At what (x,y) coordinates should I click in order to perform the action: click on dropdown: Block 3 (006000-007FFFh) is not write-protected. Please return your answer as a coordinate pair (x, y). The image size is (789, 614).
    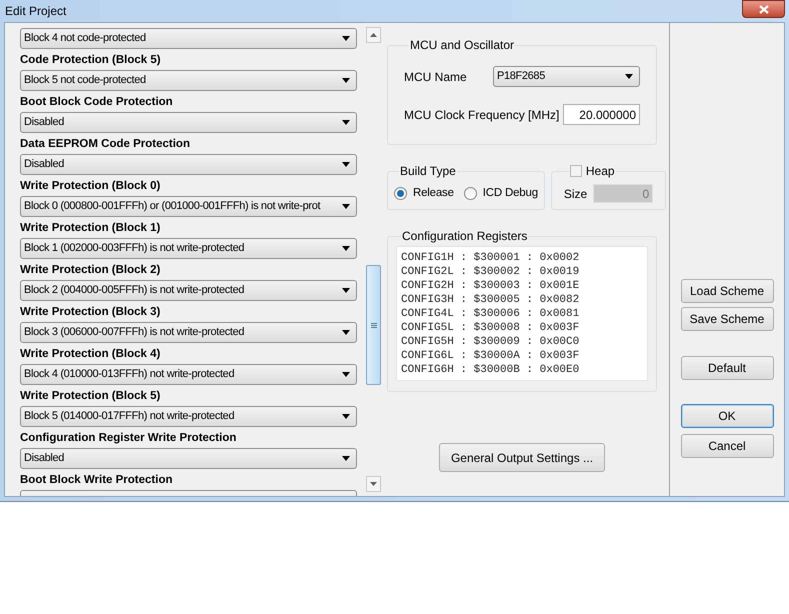
    Looking at the image, I should click on (188, 332).